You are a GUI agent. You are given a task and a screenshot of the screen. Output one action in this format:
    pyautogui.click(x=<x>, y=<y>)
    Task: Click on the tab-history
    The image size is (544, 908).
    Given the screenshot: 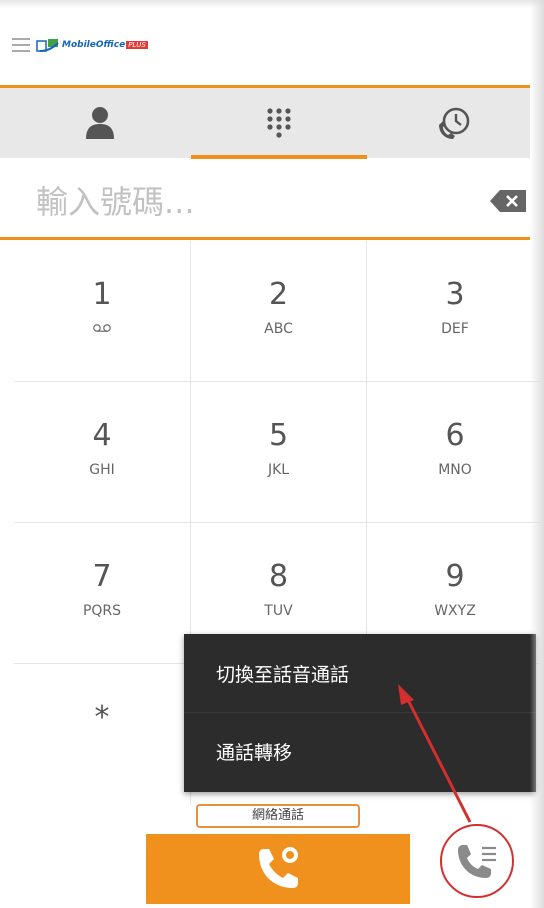 What is the action you would take?
    pyautogui.click(x=454, y=123)
    